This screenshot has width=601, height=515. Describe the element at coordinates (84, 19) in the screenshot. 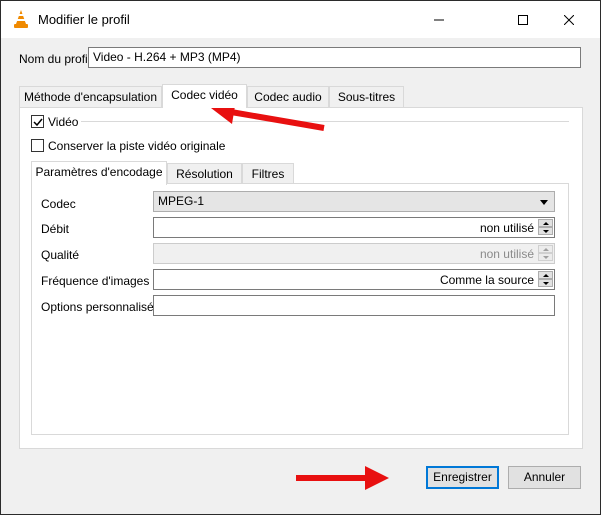

I see `window-title: Modifier le profil` at that location.